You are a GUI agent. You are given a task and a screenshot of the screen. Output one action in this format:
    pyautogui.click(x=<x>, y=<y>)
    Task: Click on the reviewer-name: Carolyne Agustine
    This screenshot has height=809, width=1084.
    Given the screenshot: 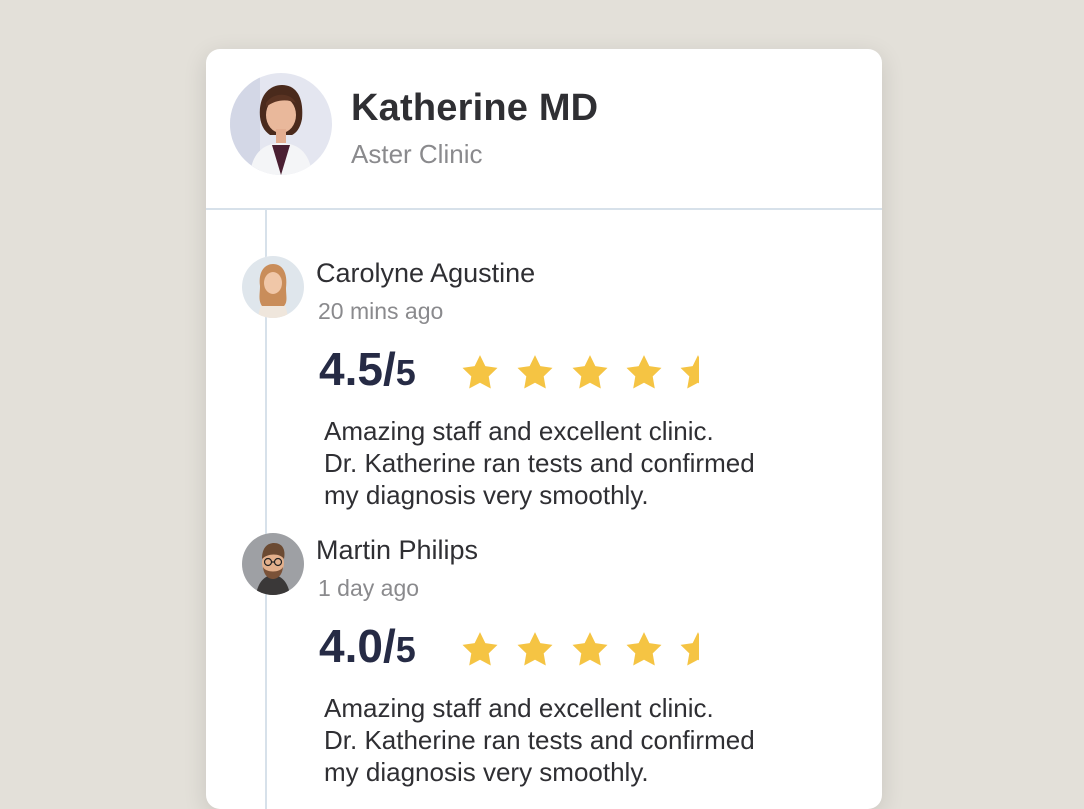 What is the action you would take?
    pyautogui.click(x=426, y=273)
    